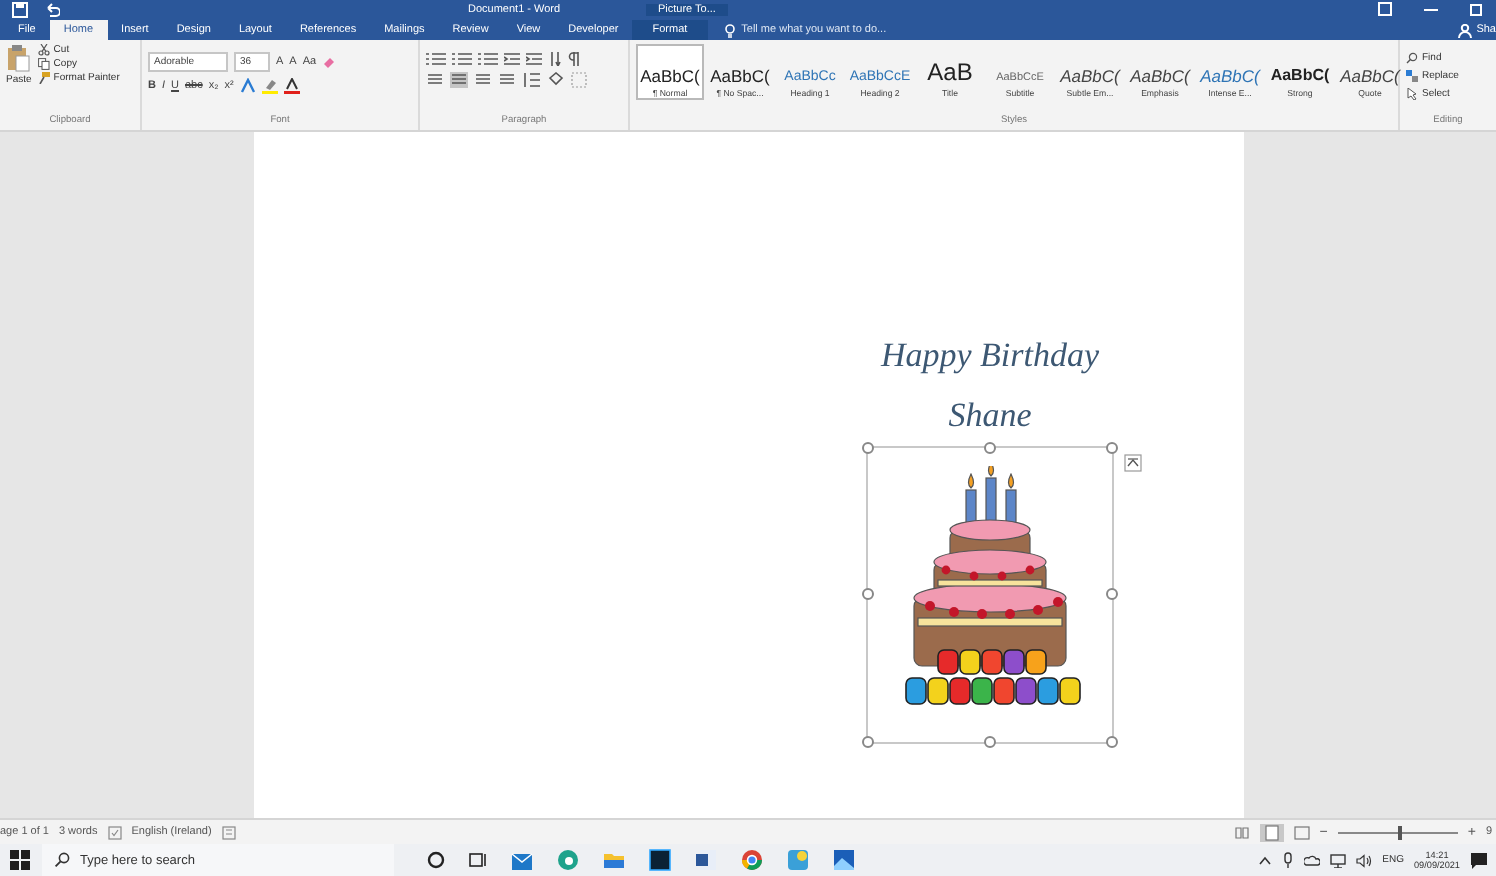  What do you see at coordinates (329, 62) in the screenshot?
I see `eraser-icon` at bounding box center [329, 62].